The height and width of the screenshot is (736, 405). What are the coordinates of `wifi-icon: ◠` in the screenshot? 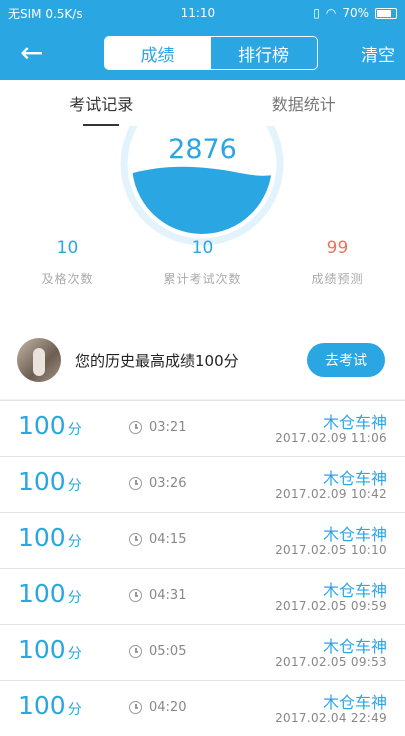 It's located at (331, 13).